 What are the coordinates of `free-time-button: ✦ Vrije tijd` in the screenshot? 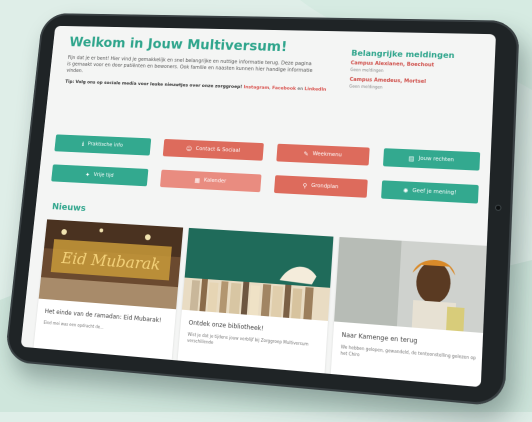 It's located at (100, 175).